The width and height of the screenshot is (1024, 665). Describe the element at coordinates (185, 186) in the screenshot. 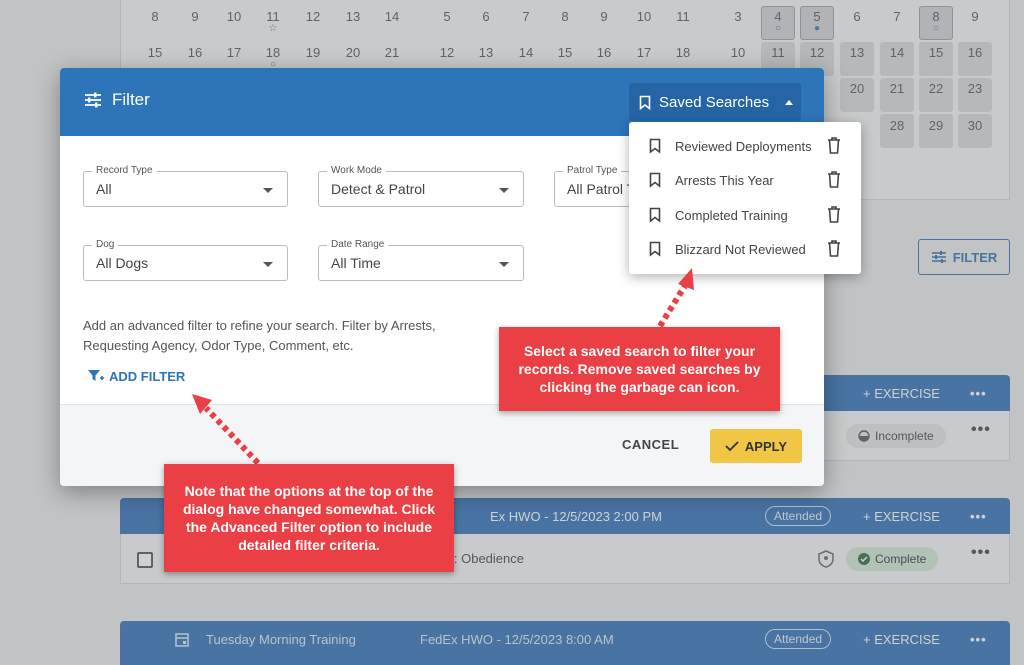

I see `record-type-select: Record Type All` at that location.